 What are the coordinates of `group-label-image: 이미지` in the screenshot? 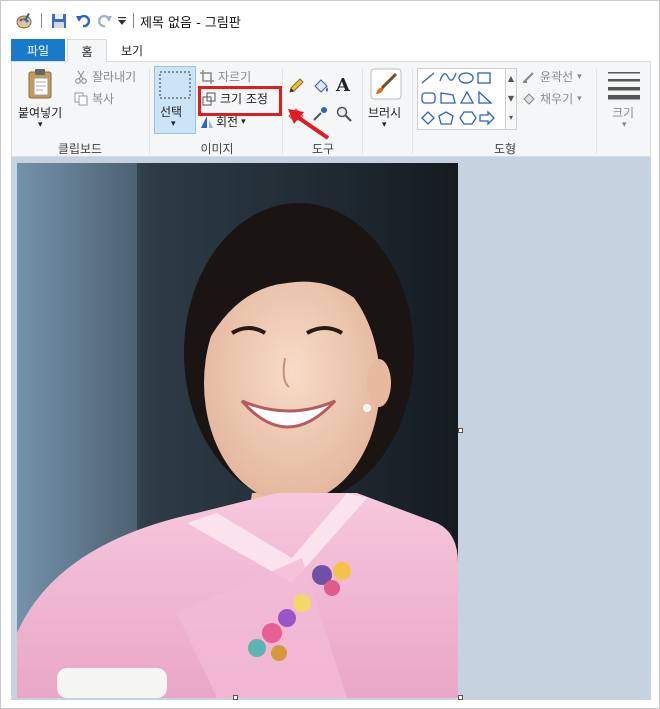 It's located at (217, 149).